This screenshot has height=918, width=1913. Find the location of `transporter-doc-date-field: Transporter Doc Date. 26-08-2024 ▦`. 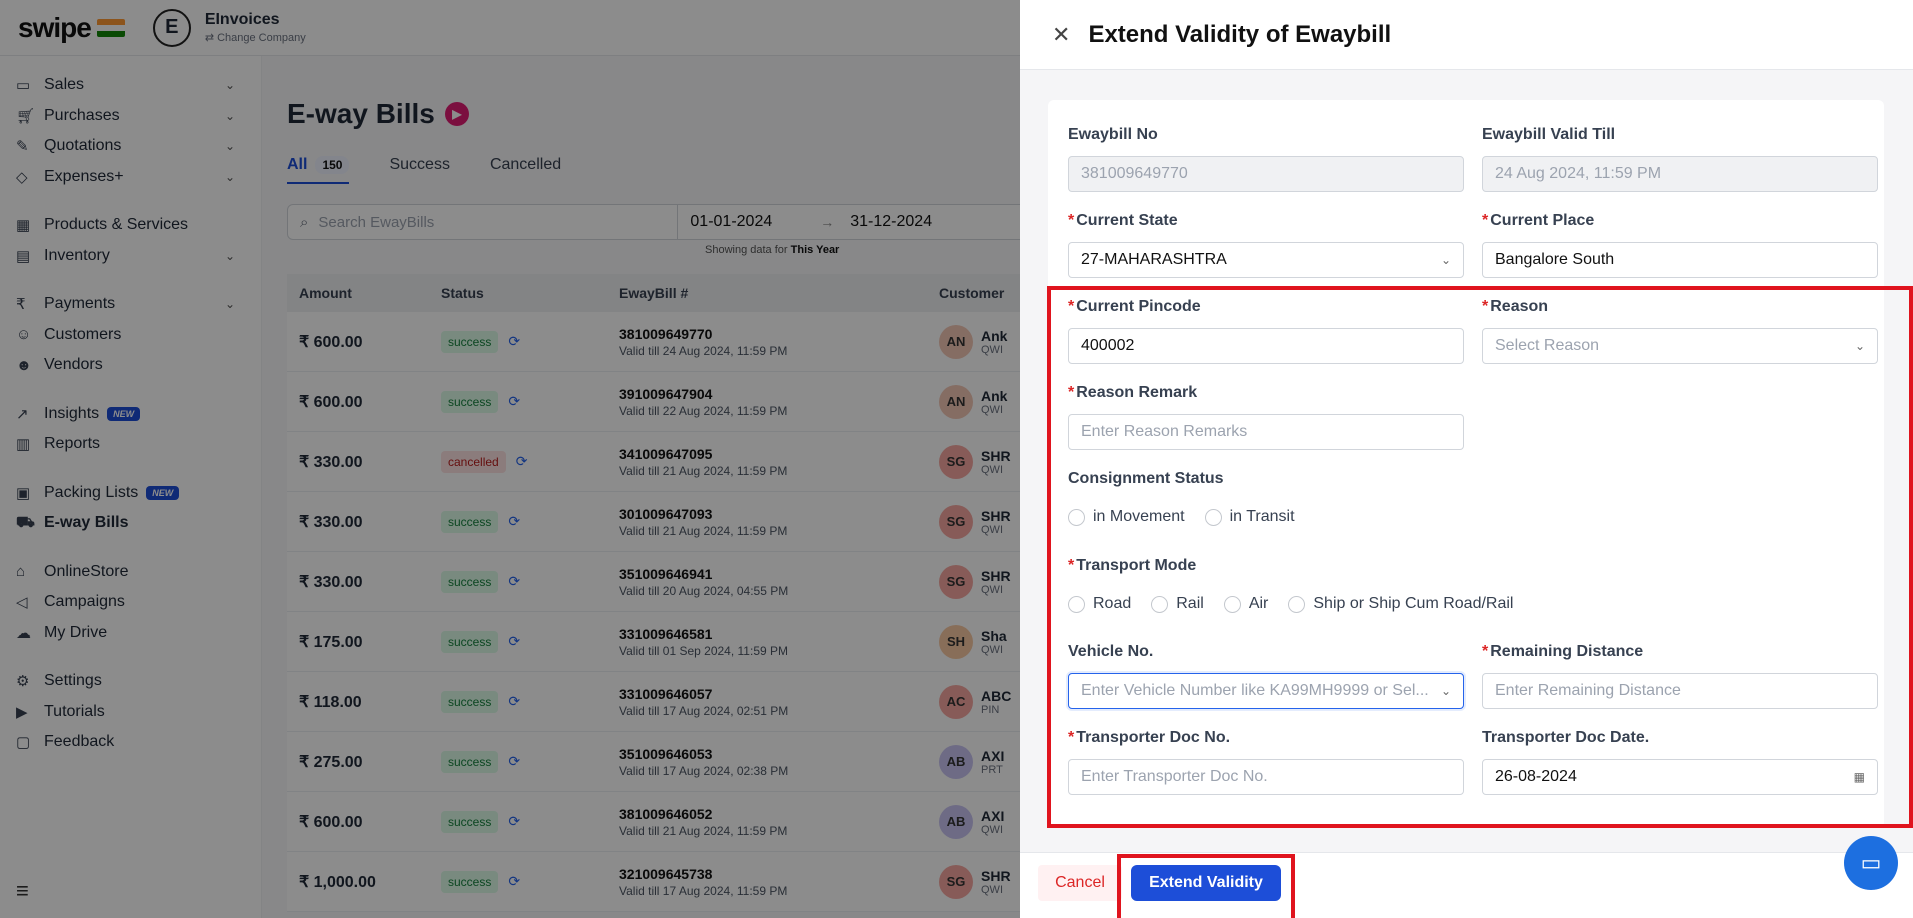

transporter-doc-date-field: Transporter Doc Date. 26-08-2024 ▦ is located at coordinates (1680, 762).